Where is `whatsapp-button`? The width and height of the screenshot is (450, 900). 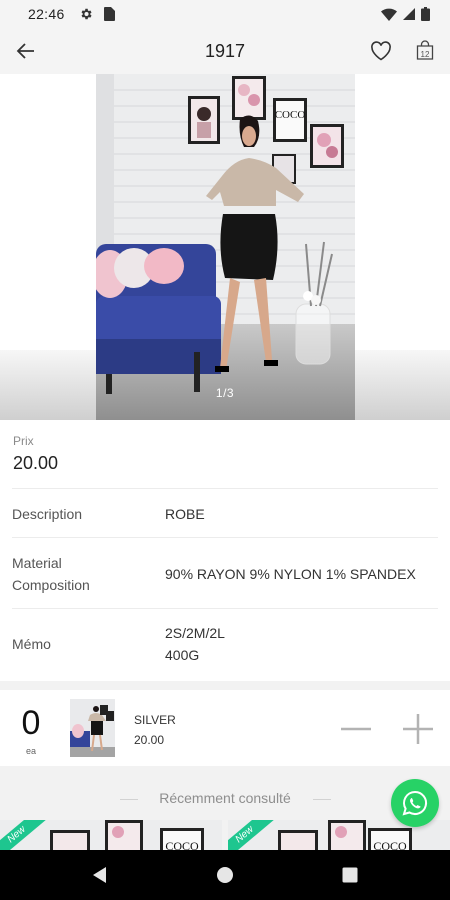
whatsapp-button is located at coordinates (415, 803).